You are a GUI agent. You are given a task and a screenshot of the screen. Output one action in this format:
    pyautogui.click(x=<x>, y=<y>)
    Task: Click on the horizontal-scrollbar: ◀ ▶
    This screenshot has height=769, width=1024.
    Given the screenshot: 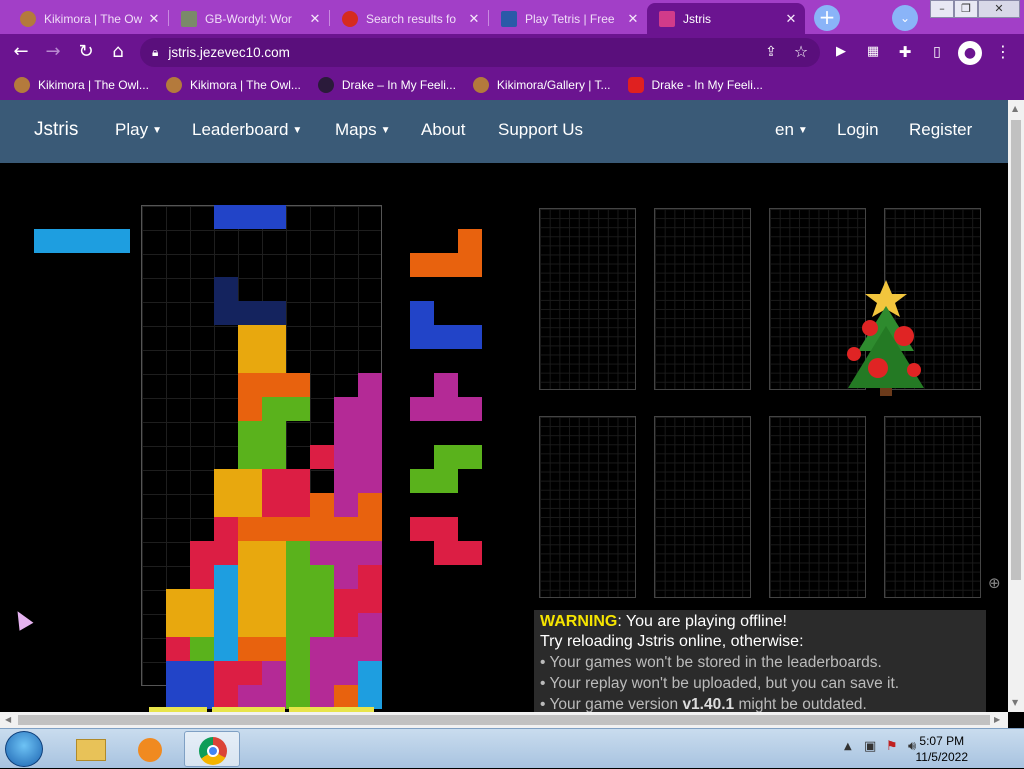 What is the action you would take?
    pyautogui.click(x=504, y=720)
    